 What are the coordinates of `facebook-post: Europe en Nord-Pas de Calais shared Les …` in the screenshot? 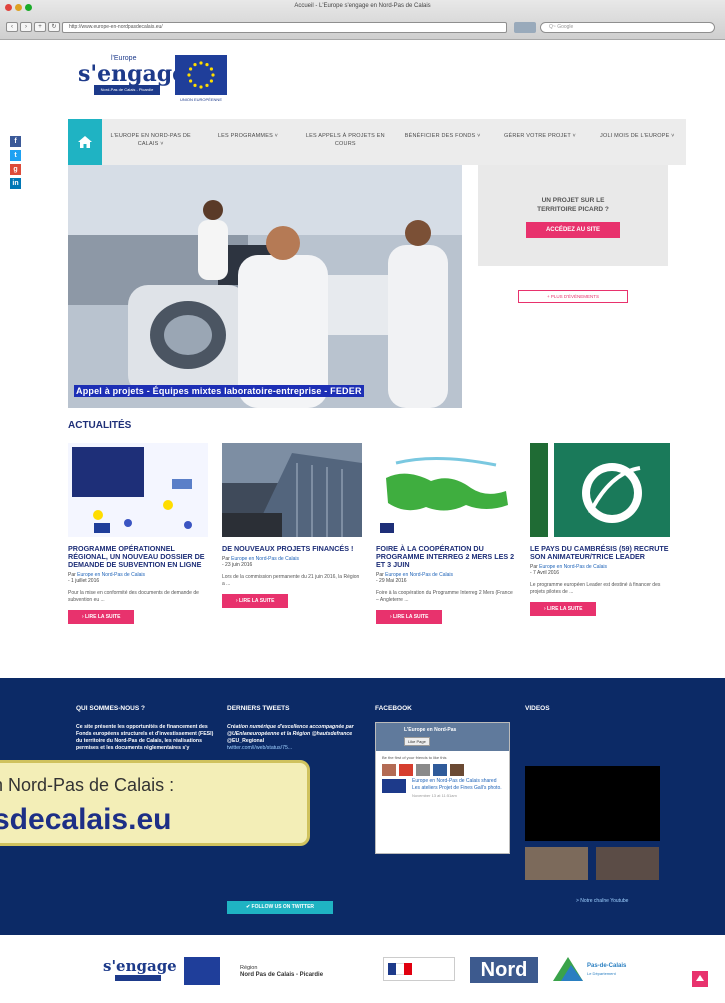 It's located at (442, 788).